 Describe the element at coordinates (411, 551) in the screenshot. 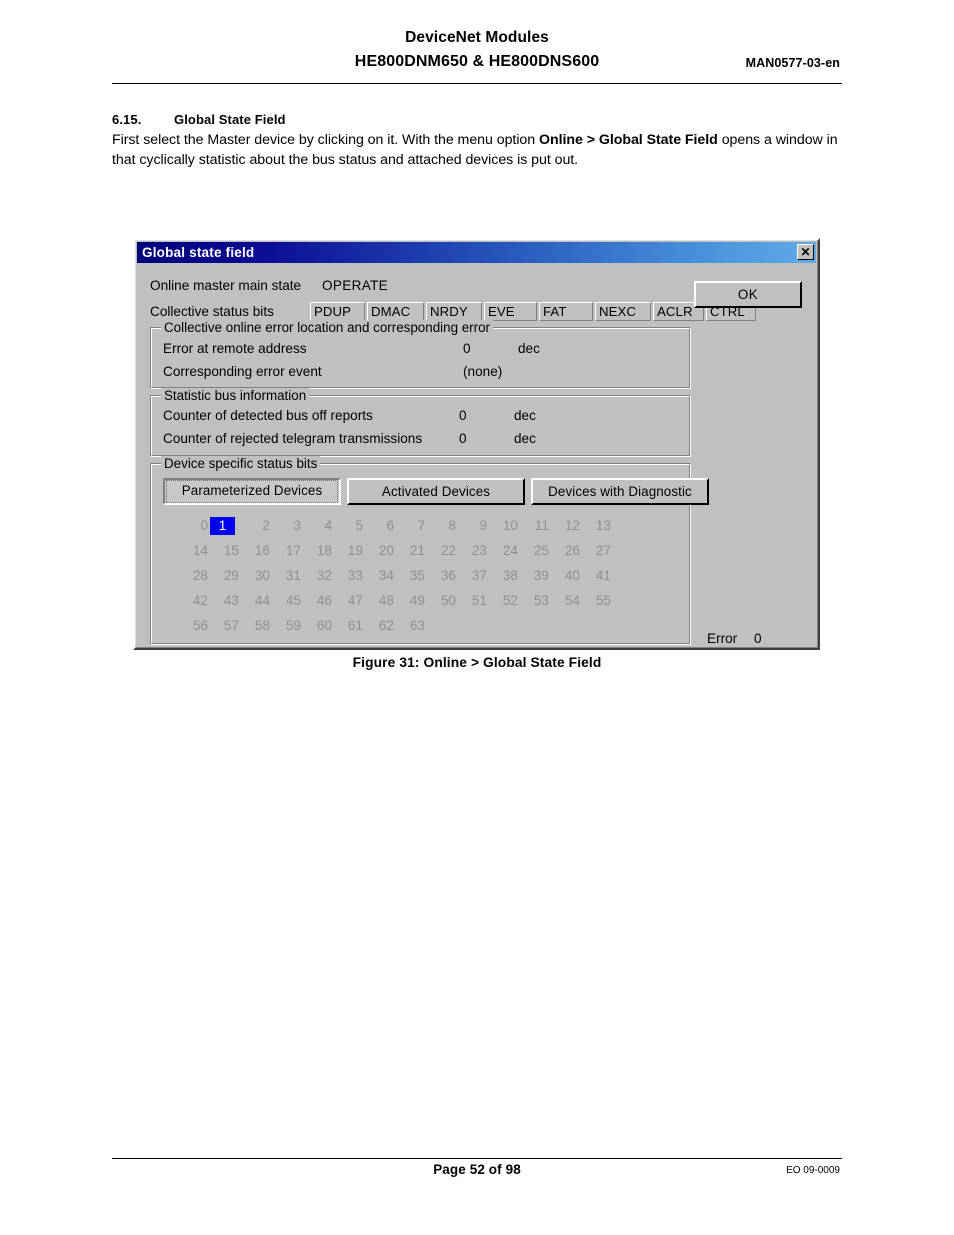

I see `device-cell-21: 21` at that location.